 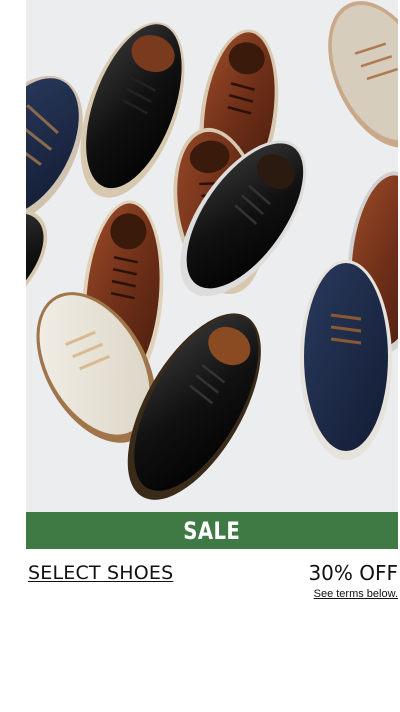 I want to click on offer-block: 30% OFF See terms below., so click(x=353, y=582).